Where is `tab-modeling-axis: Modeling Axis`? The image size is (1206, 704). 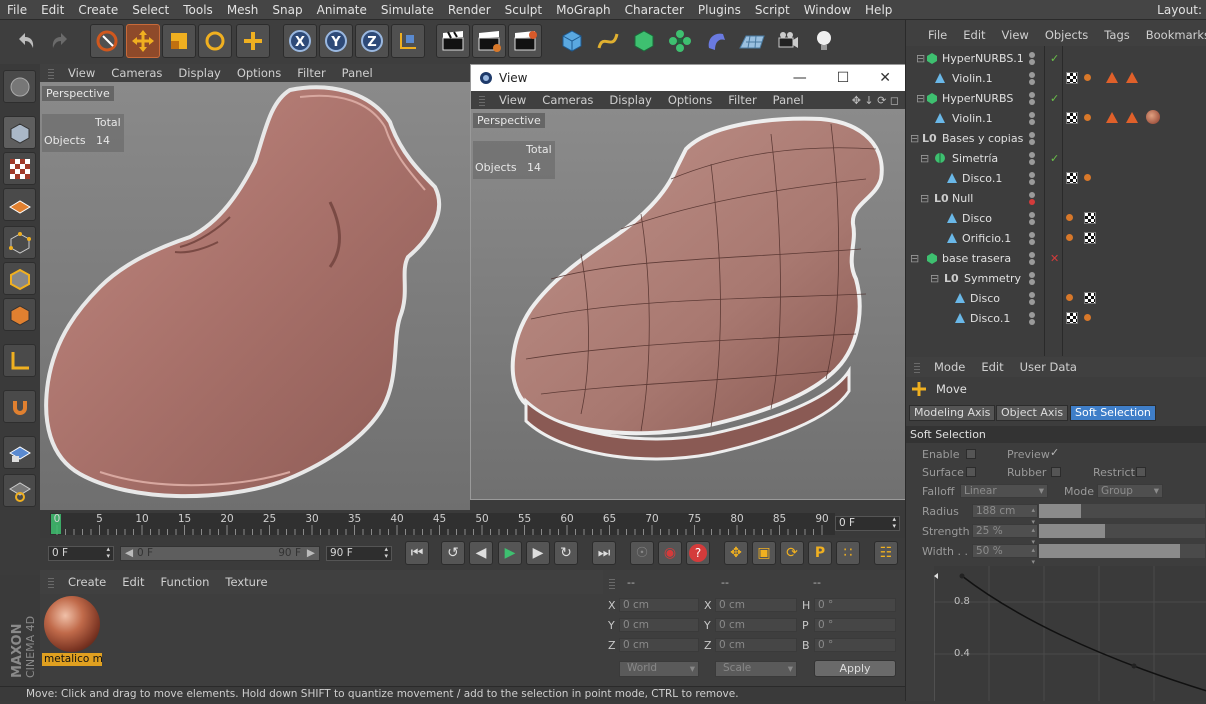 tab-modeling-axis: Modeling Axis is located at coordinates (952, 413).